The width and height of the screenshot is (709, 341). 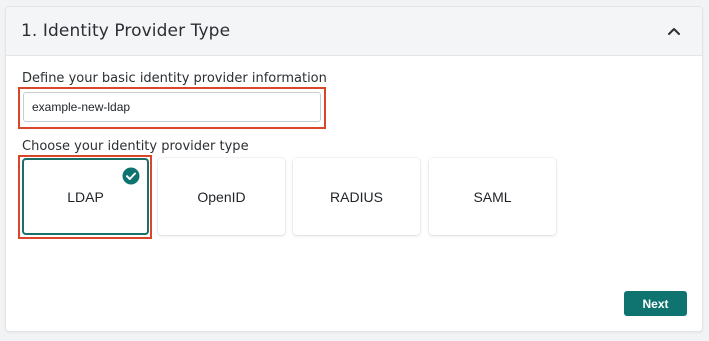 I want to click on provider-option-label: LDAP, so click(x=85, y=196).